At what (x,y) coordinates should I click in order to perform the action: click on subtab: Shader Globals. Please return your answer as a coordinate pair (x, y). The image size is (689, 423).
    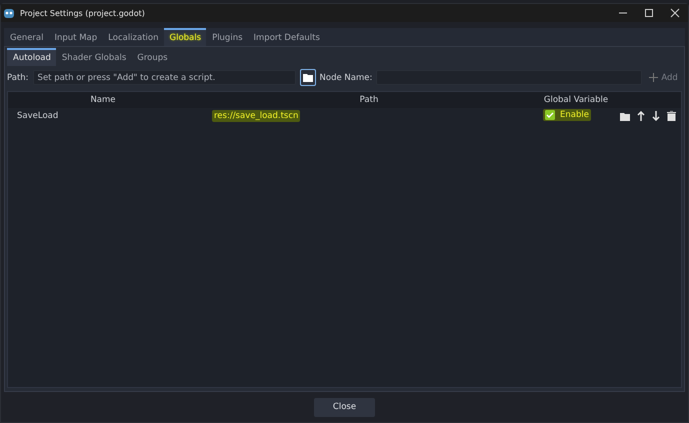
    Looking at the image, I should click on (94, 57).